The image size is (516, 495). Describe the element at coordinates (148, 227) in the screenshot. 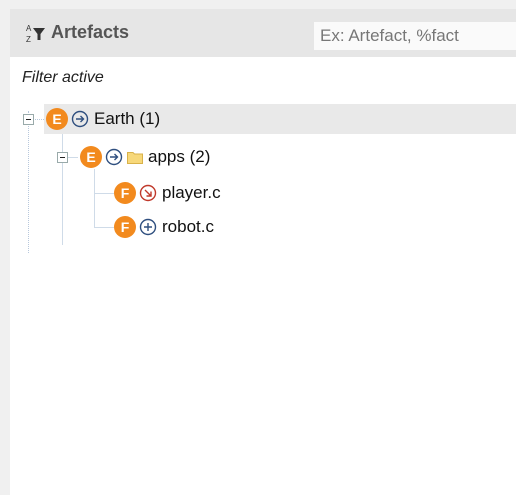

I see `plus-circle-icon` at that location.